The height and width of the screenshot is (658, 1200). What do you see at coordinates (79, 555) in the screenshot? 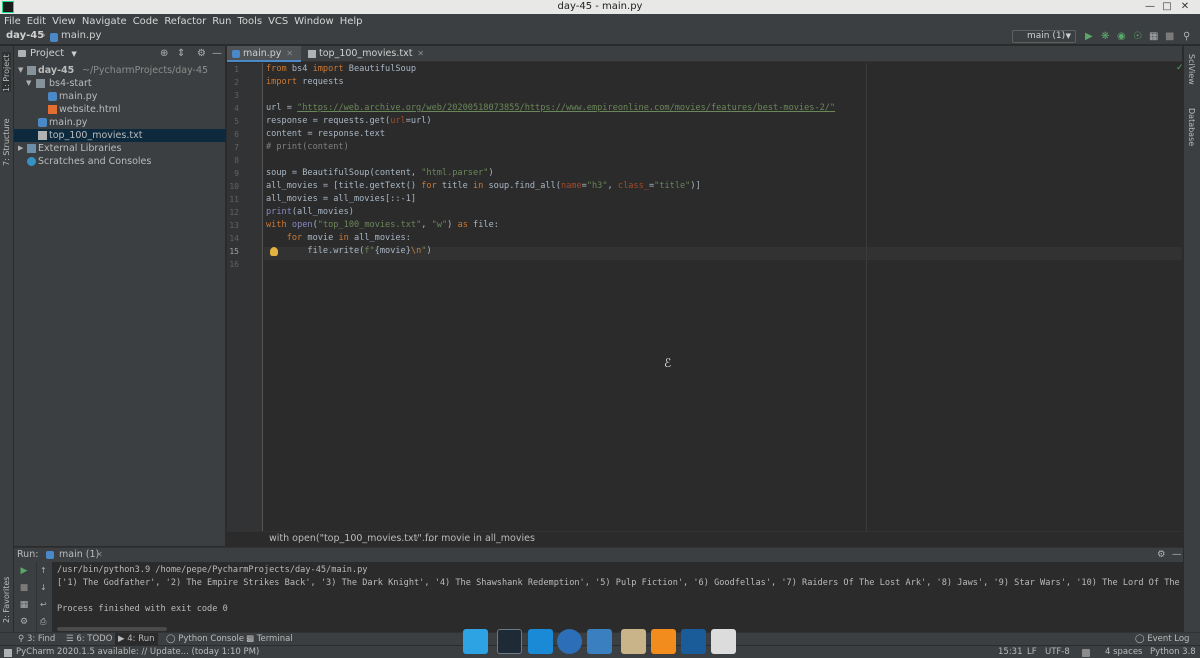
I see `run-tab: main (1)` at bounding box center [79, 555].